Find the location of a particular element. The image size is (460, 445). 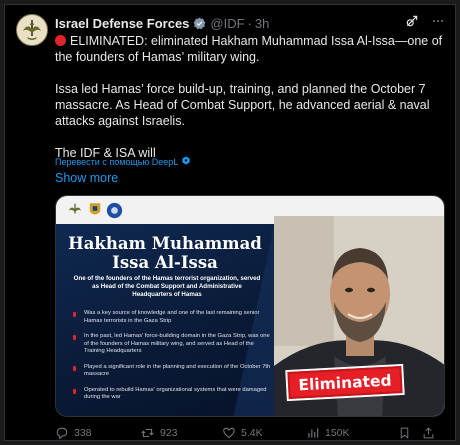

tweet-action-bar: 338 923 5.4K 150K is located at coordinates (252, 433).